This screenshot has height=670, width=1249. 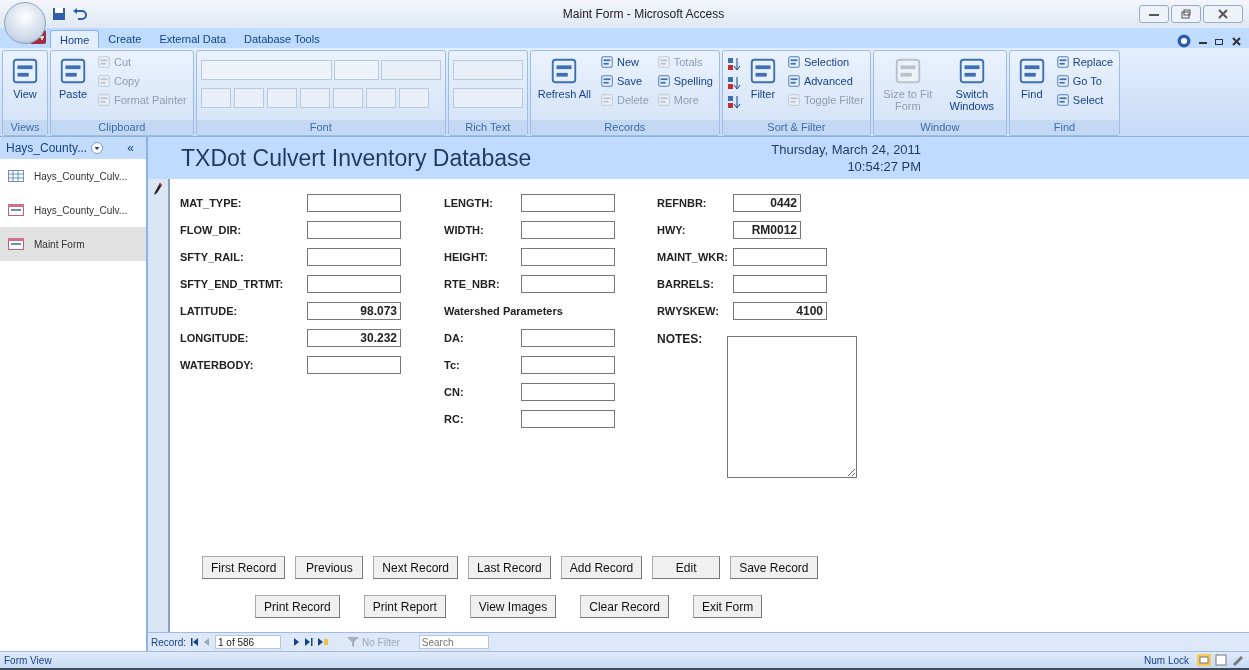 I want to click on ribbon-button: View, so click(x=25, y=85).